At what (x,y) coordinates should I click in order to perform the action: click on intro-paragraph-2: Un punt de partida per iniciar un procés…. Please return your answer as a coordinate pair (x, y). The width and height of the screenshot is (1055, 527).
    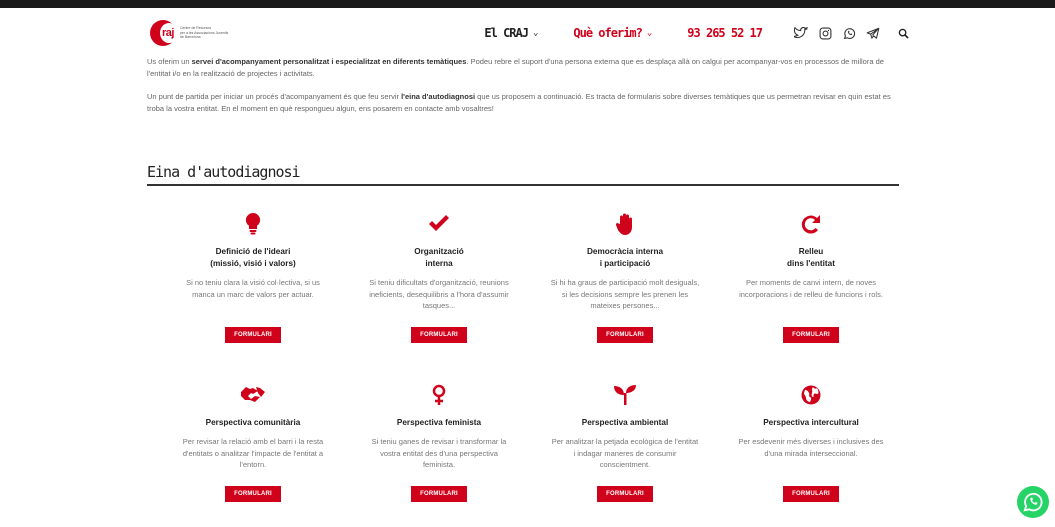
    Looking at the image, I should click on (519, 102).